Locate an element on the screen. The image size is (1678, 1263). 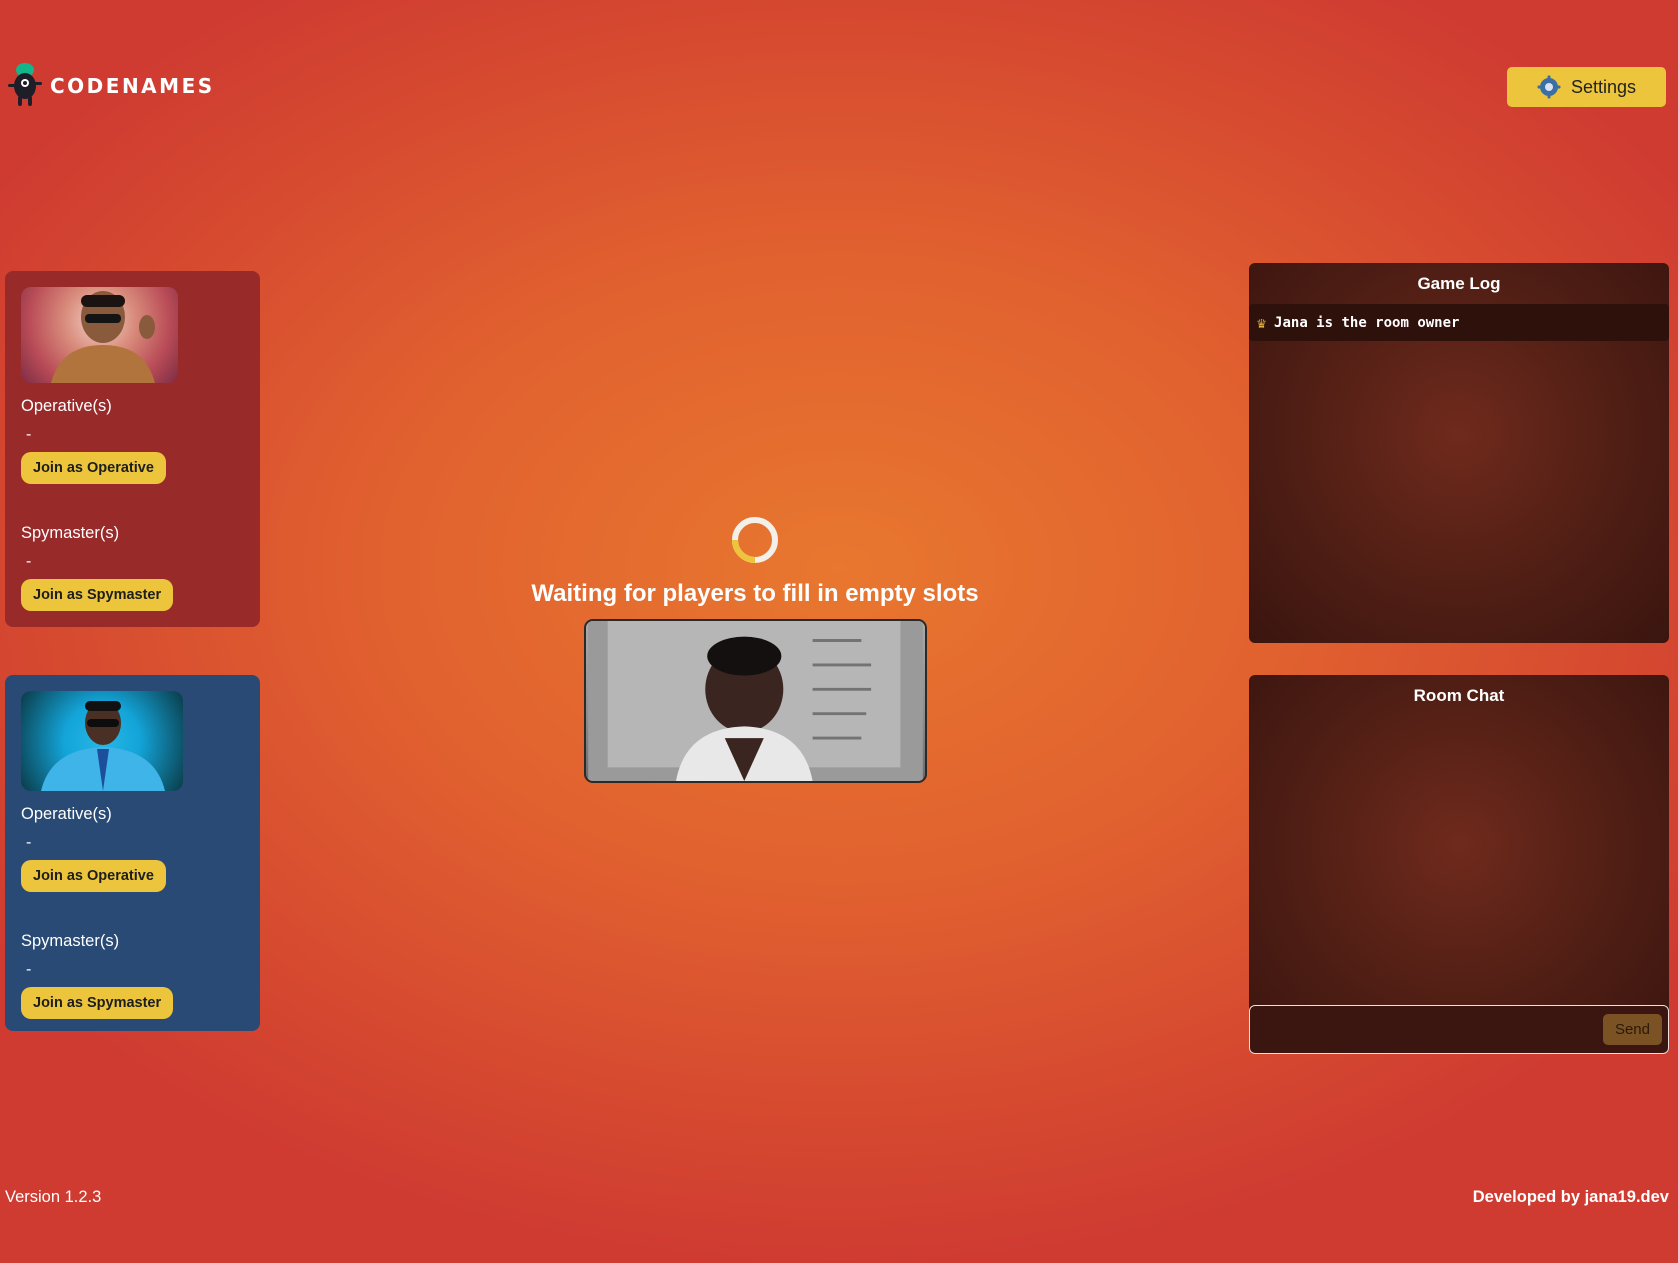
settings-label: Settings is located at coordinates (1603, 86).